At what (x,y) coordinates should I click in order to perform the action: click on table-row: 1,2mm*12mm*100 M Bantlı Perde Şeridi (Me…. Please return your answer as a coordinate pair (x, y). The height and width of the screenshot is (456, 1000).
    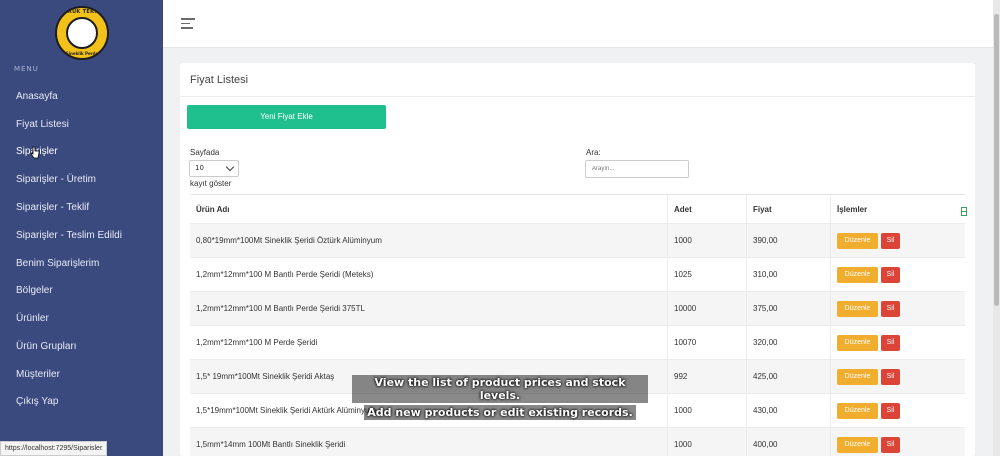
    Looking at the image, I should click on (577, 275).